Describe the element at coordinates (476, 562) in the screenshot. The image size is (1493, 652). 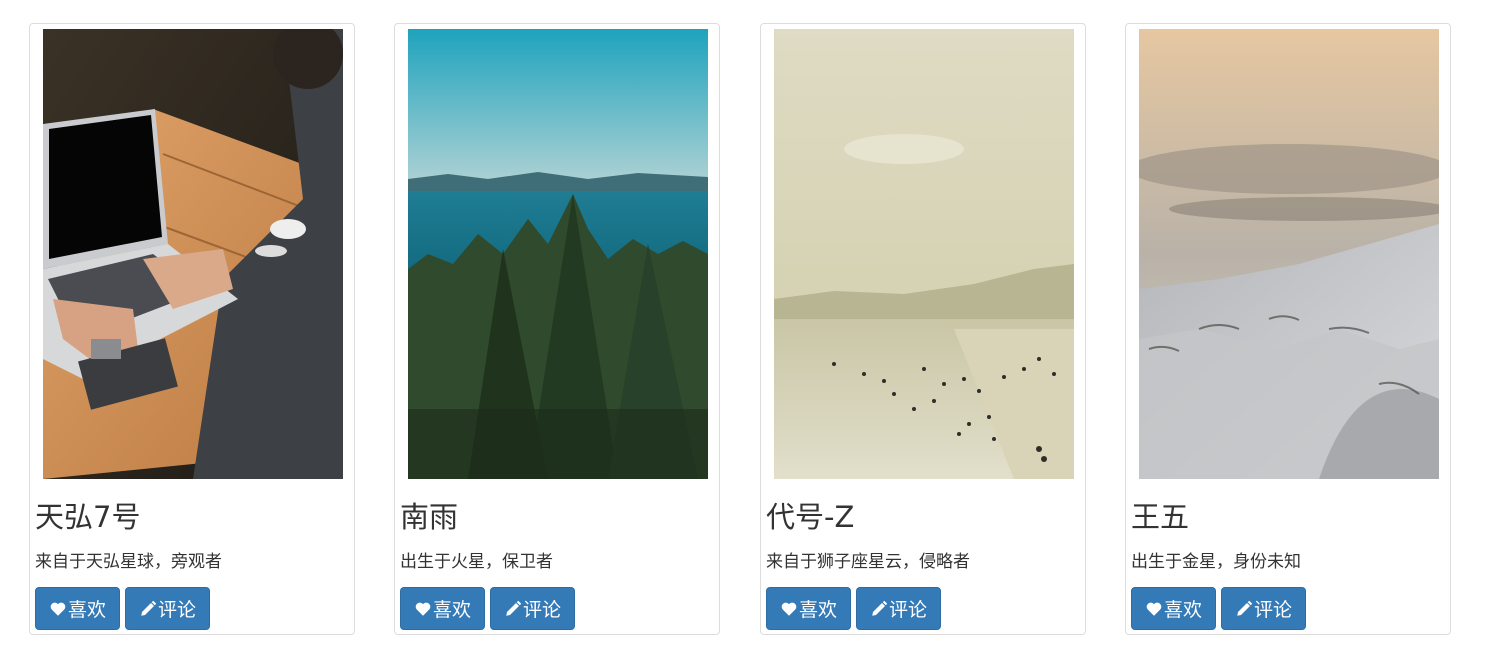
I see `card-description: 出生于火星，保卫者` at that location.